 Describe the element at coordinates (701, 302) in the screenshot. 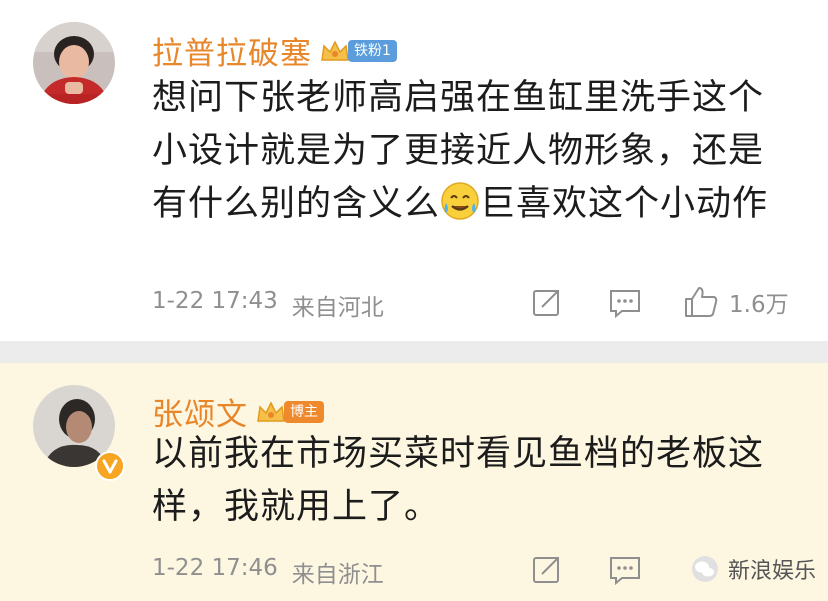

I see `thumbs-up-icon` at that location.